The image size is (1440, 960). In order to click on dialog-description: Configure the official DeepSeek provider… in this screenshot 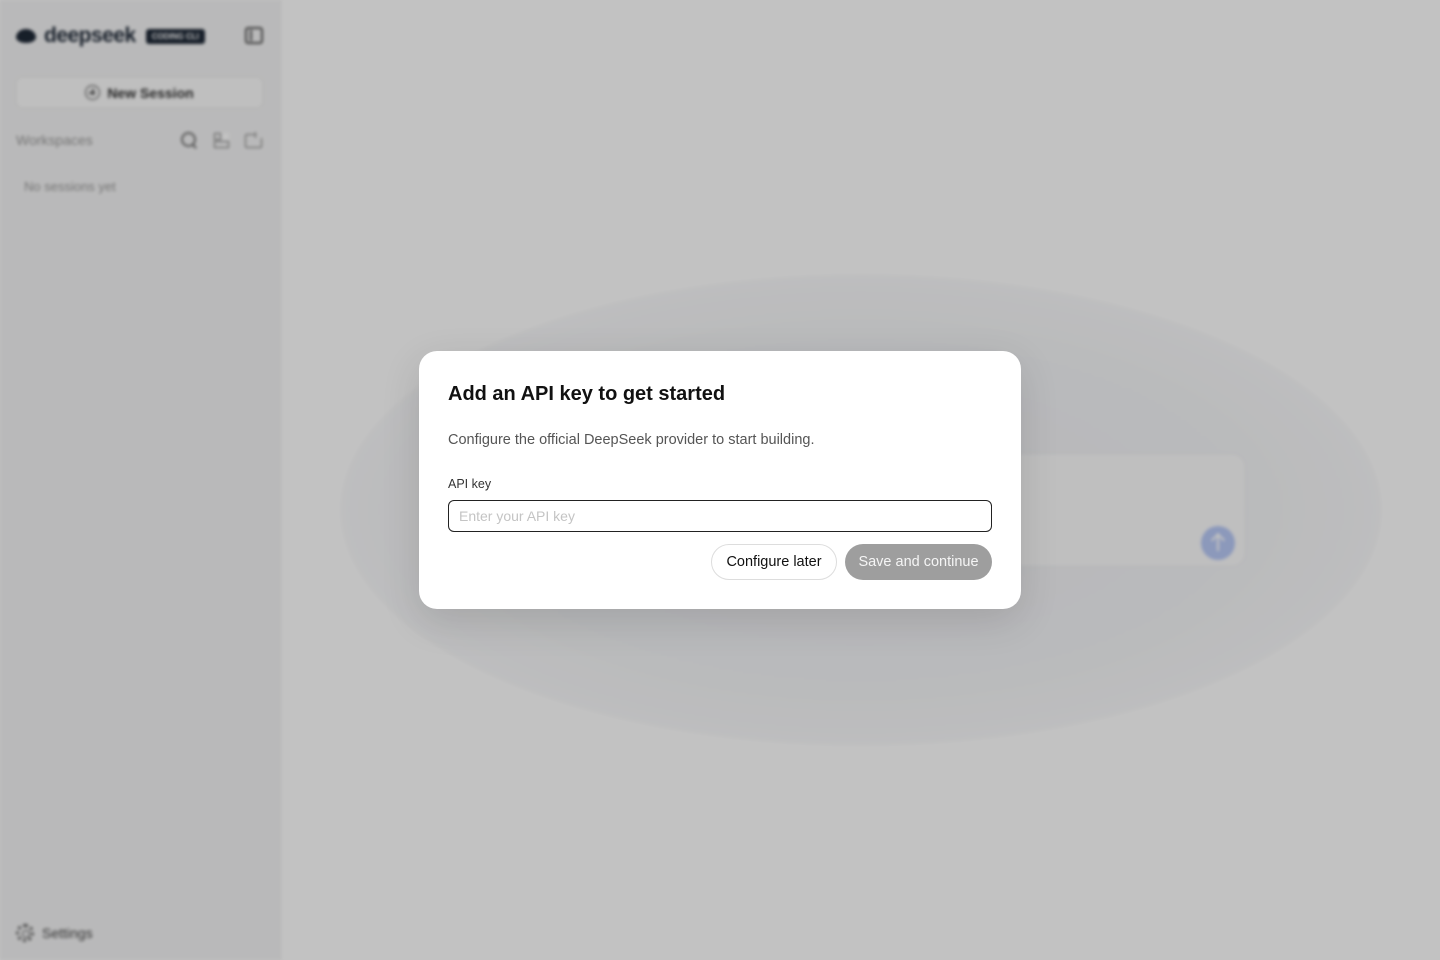, I will do `click(631, 440)`.